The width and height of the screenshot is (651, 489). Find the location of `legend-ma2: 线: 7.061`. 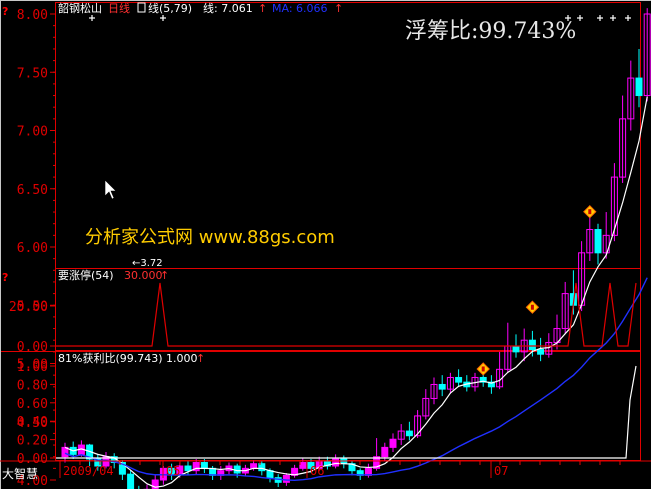

legend-ma2: 线: 7.061 is located at coordinates (228, 8).